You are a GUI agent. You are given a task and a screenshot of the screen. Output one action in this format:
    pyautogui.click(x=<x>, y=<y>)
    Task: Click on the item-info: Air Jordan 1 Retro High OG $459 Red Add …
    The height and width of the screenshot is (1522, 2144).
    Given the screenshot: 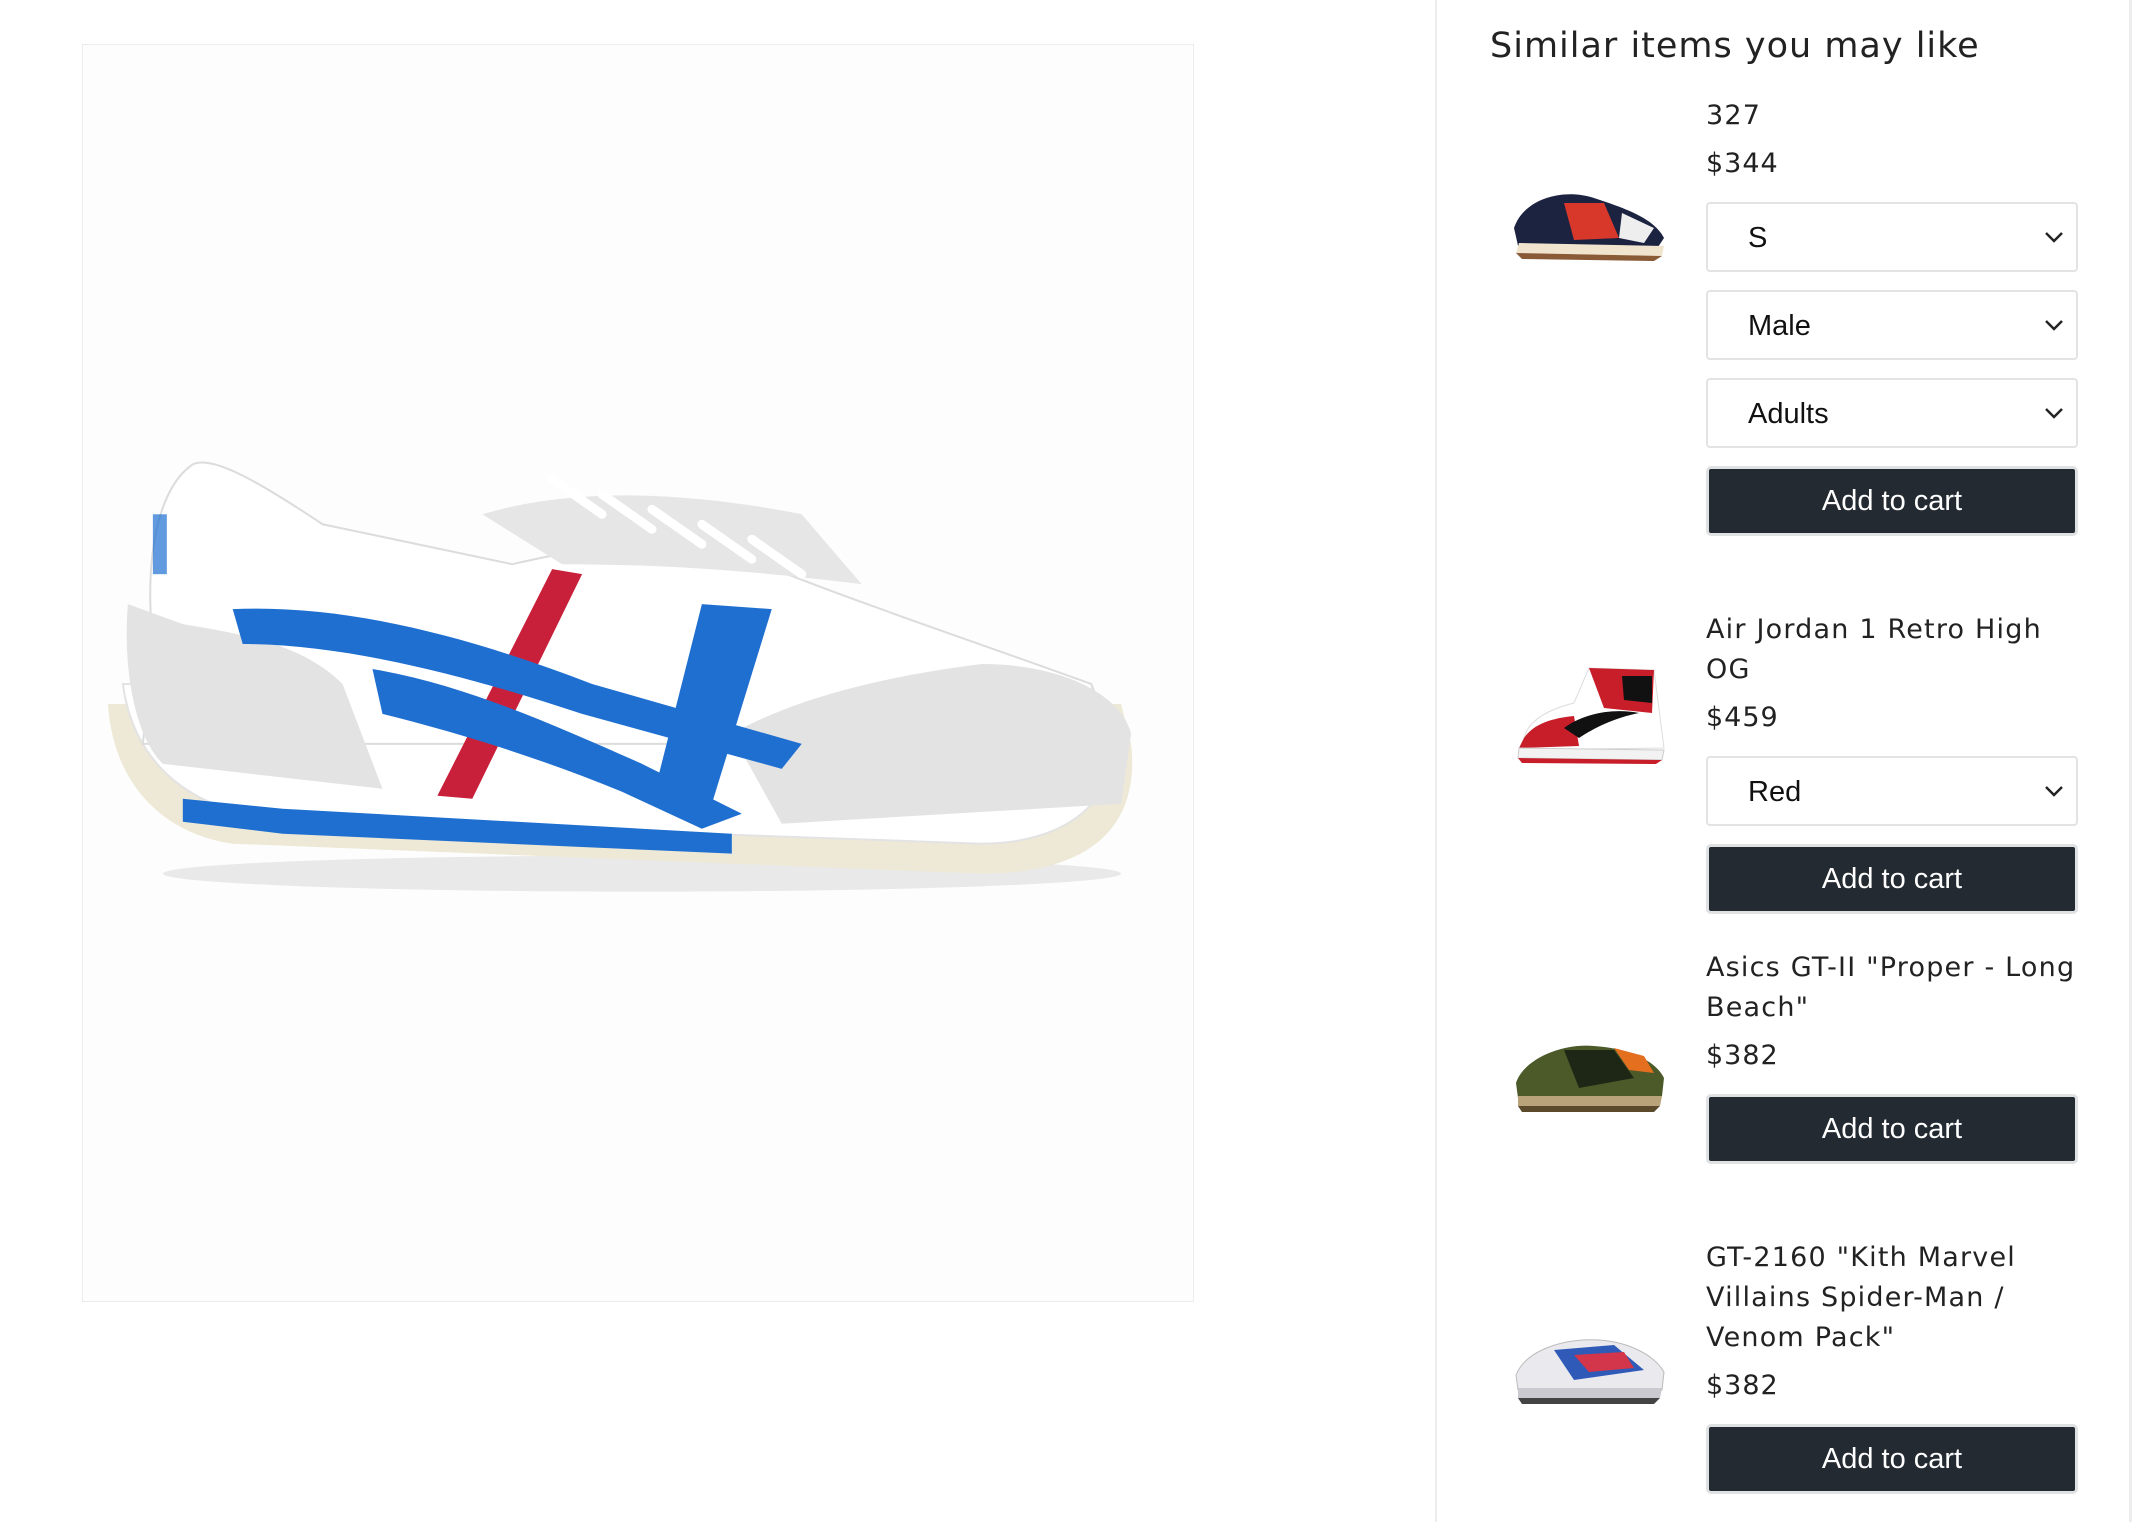 What is the action you would take?
    pyautogui.click(x=1893, y=762)
    